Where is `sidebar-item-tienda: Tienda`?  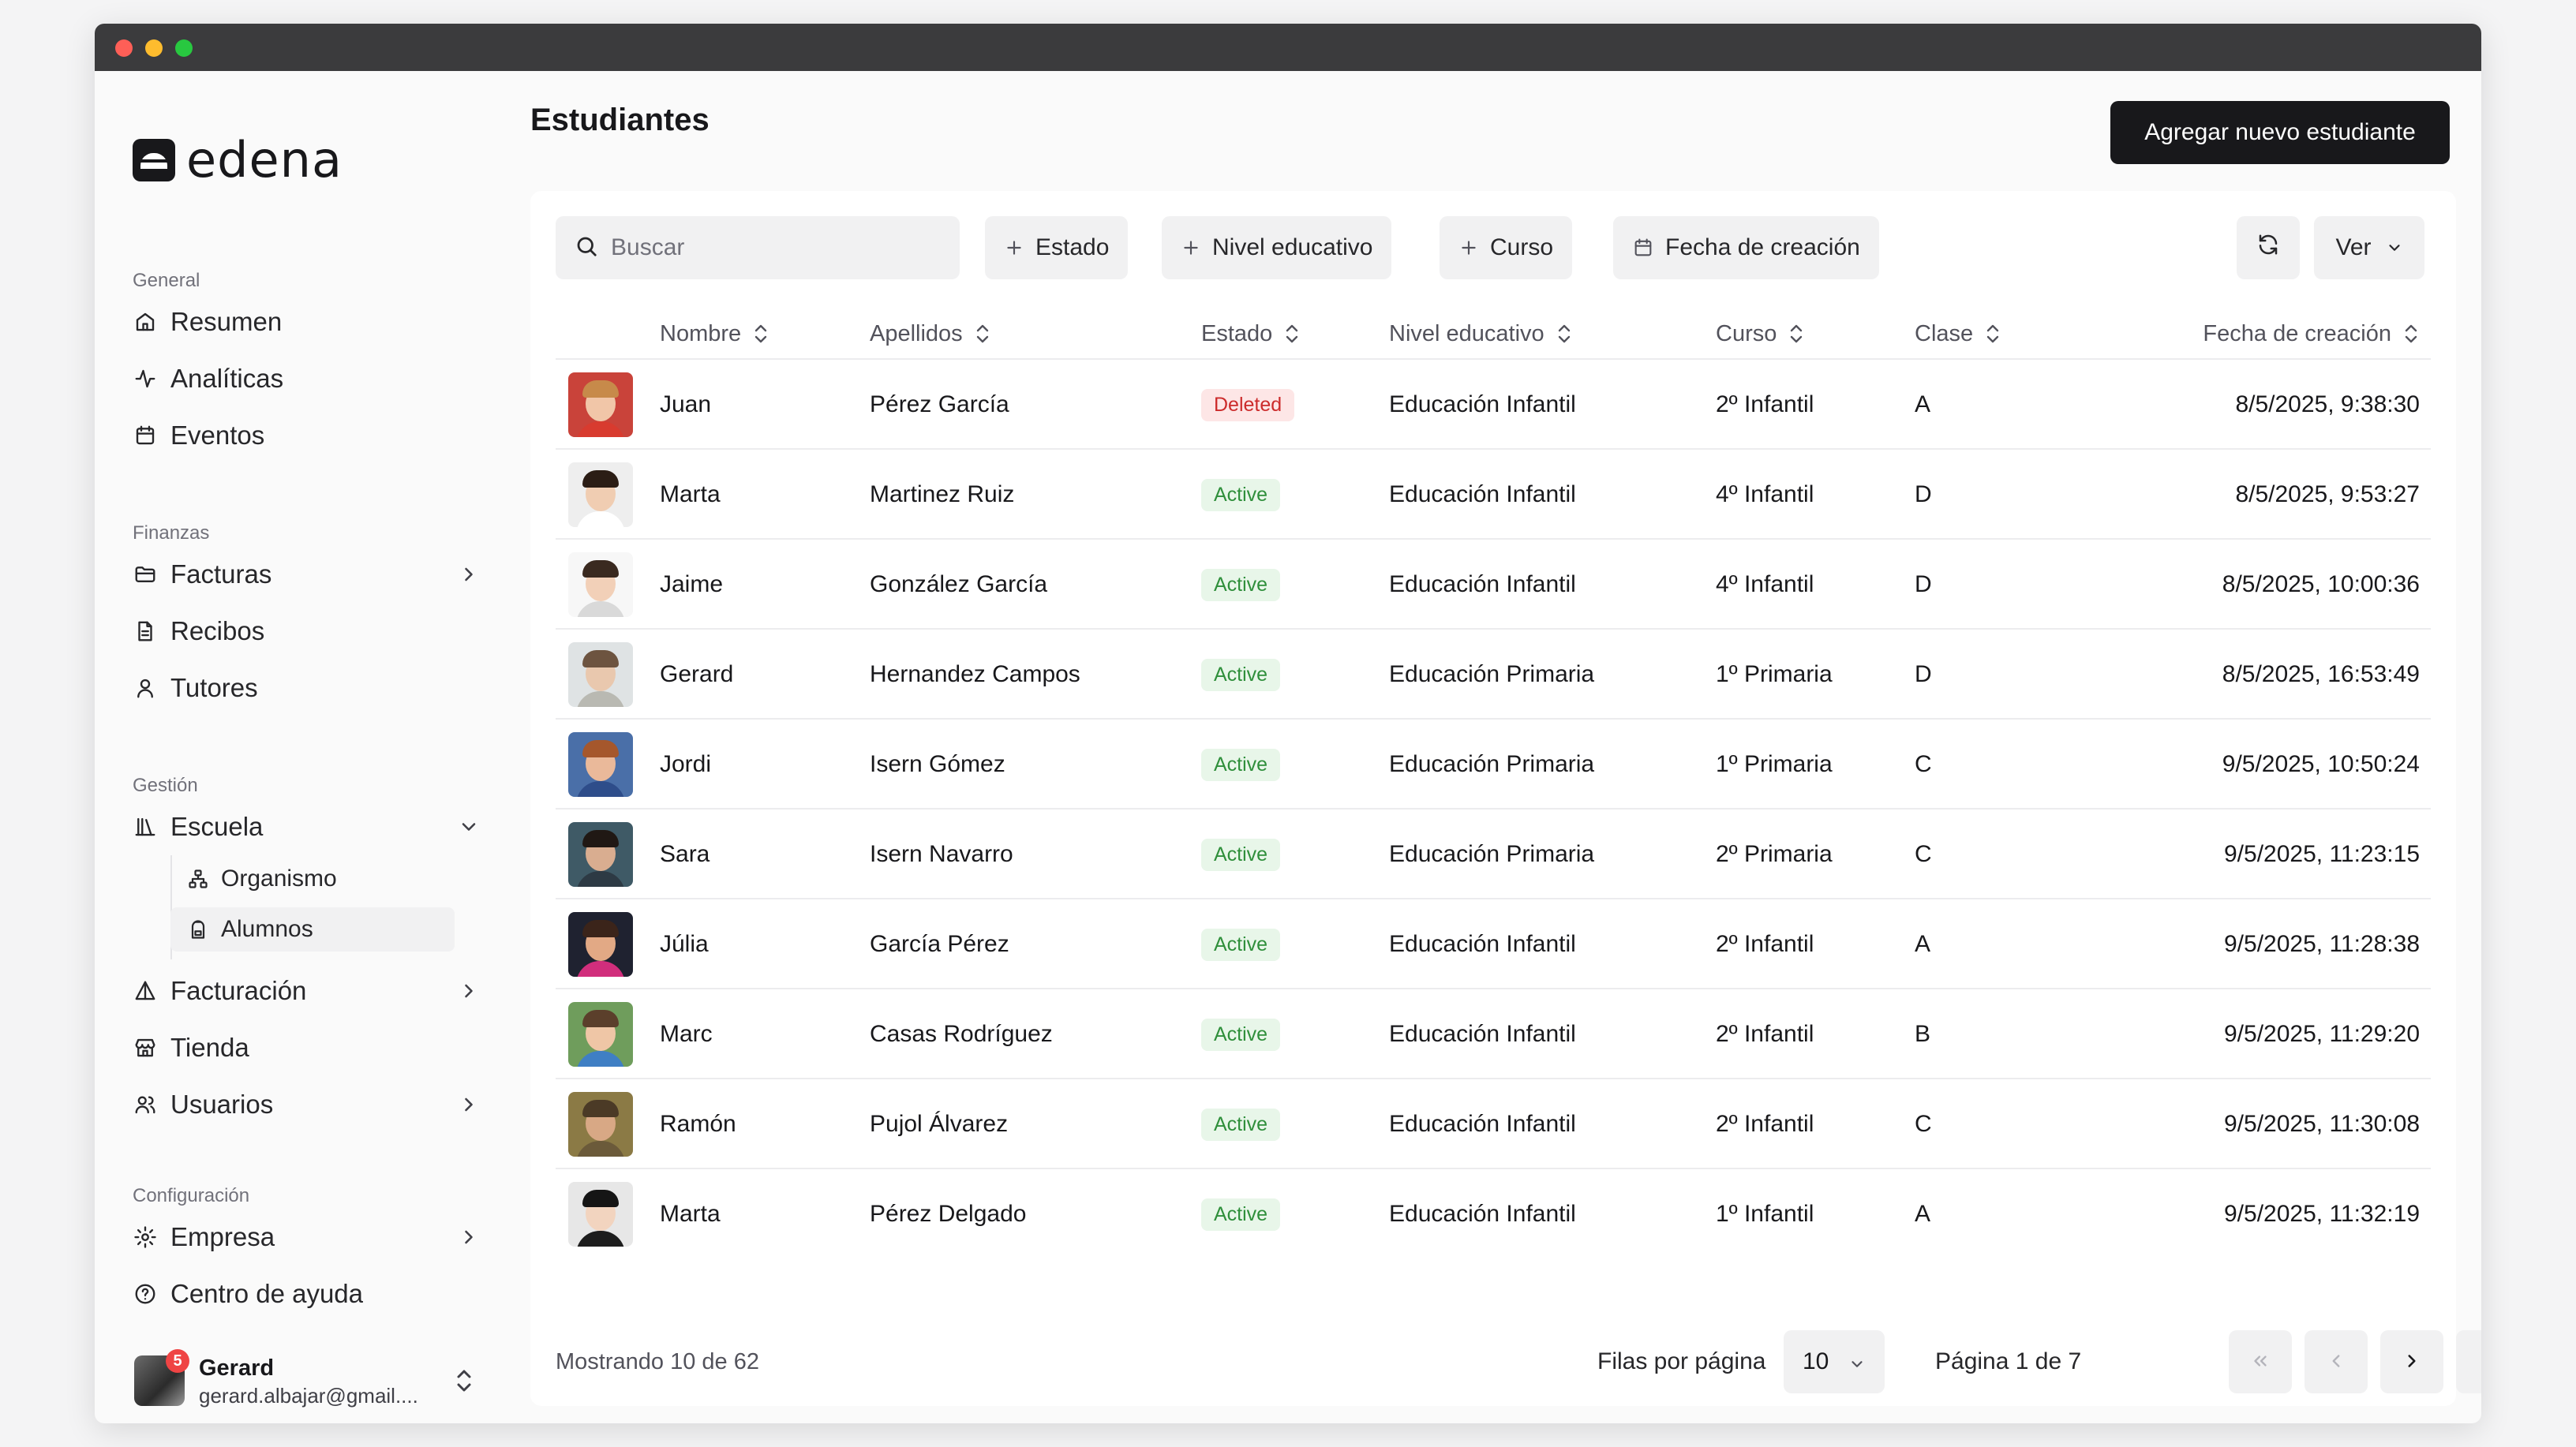 sidebar-item-tienda: Tienda is located at coordinates (306, 1047).